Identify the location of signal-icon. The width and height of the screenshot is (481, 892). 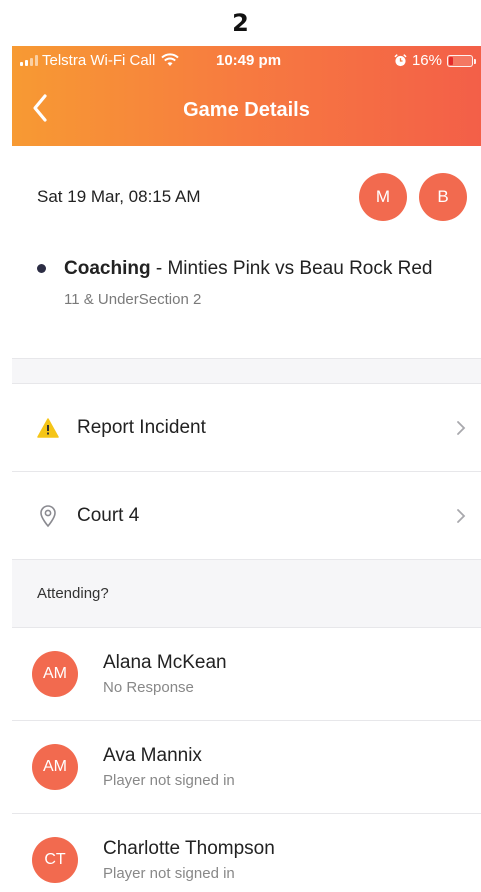
(29, 60).